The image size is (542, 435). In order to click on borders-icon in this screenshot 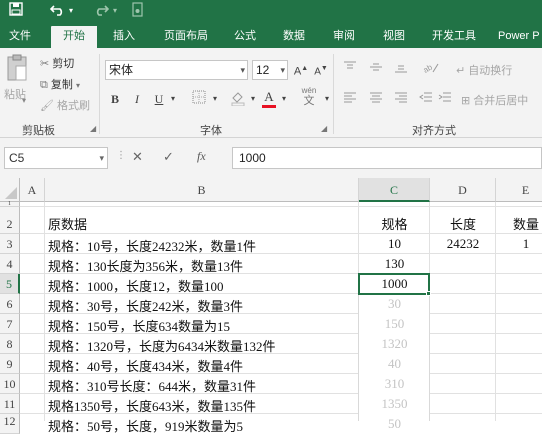, I will do `click(199, 99)`.